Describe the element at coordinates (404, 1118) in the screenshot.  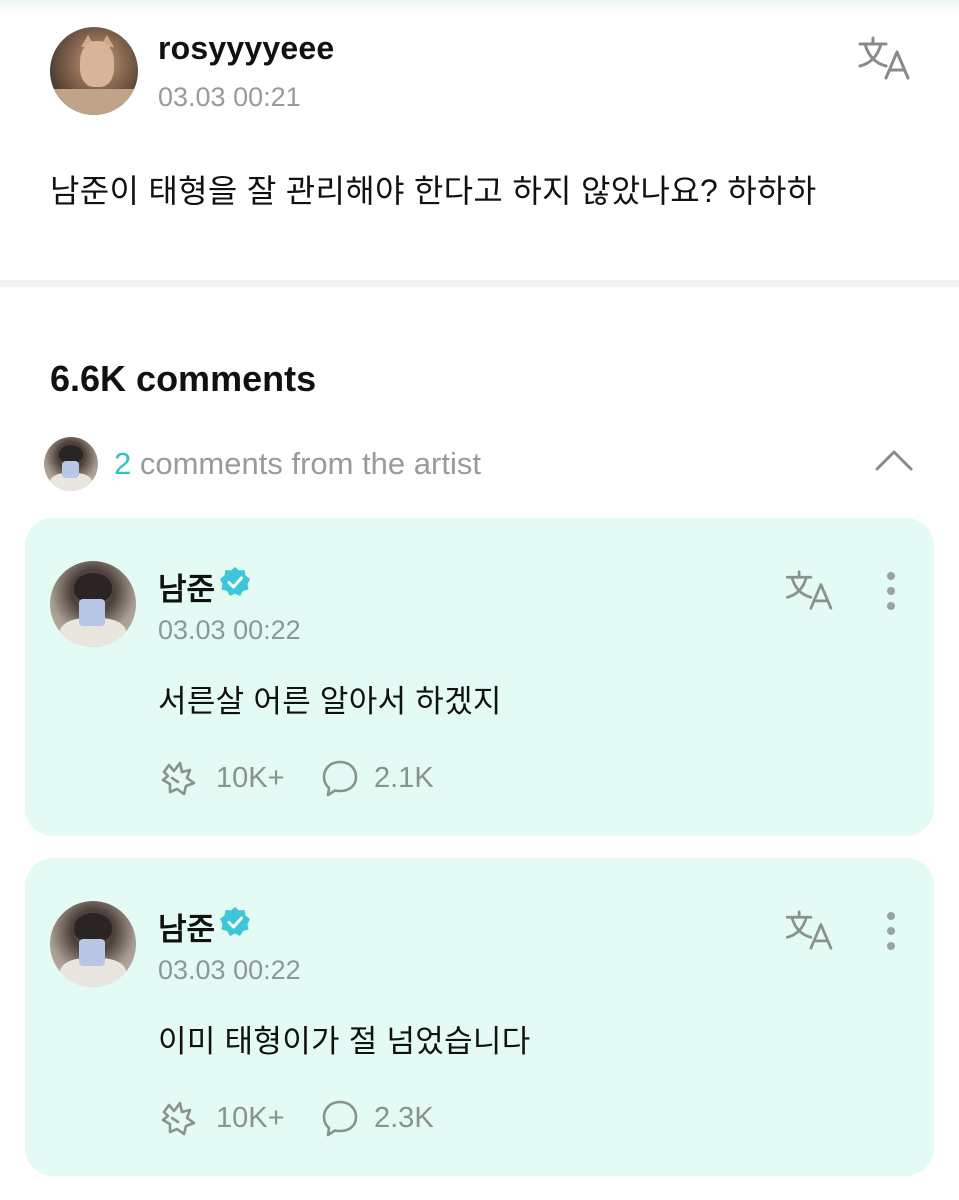
I see `reply-count: 2.3K` at that location.